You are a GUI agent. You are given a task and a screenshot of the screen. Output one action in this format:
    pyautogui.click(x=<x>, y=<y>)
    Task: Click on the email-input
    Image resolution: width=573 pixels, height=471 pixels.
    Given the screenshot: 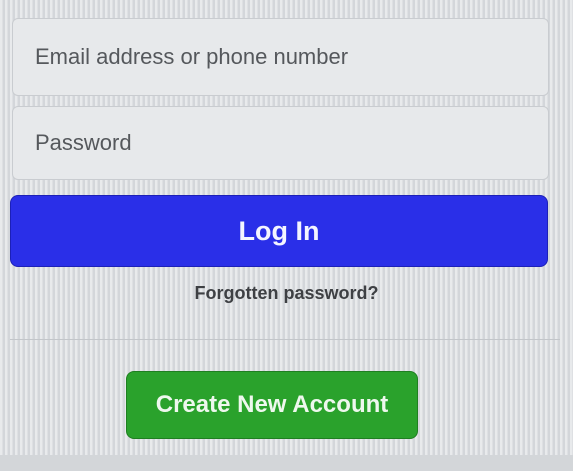 What is the action you would take?
    pyautogui.click(x=291, y=57)
    